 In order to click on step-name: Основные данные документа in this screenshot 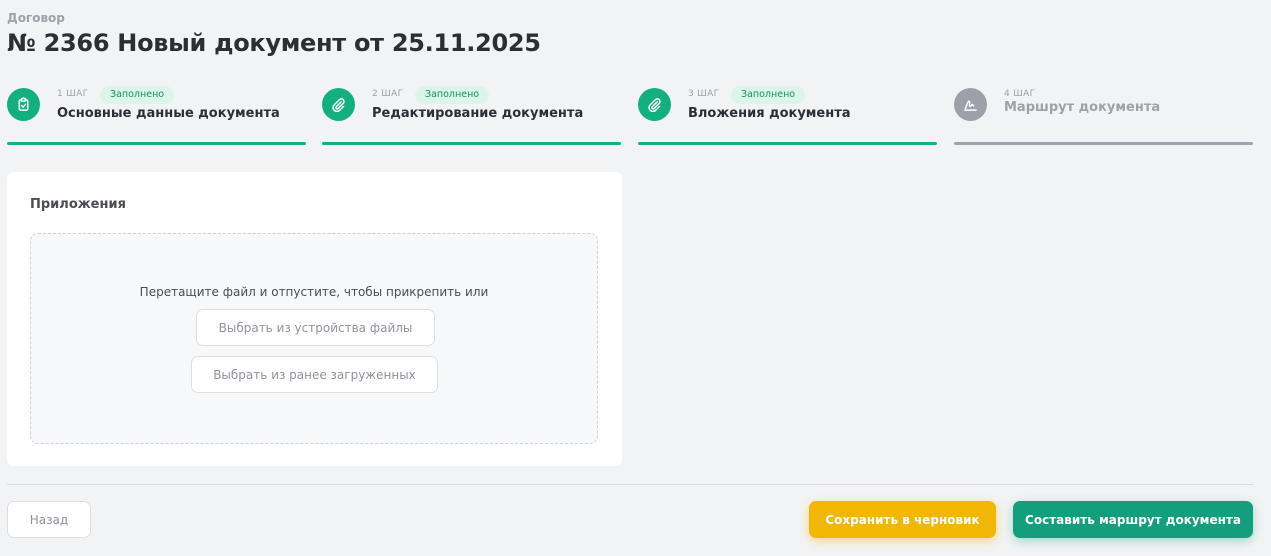, I will do `click(168, 113)`.